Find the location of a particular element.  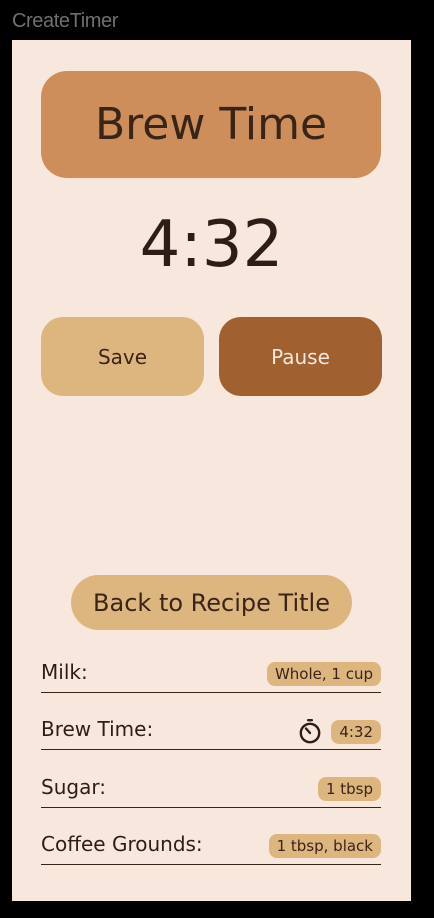

window-title: CreateTimer is located at coordinates (65, 21).